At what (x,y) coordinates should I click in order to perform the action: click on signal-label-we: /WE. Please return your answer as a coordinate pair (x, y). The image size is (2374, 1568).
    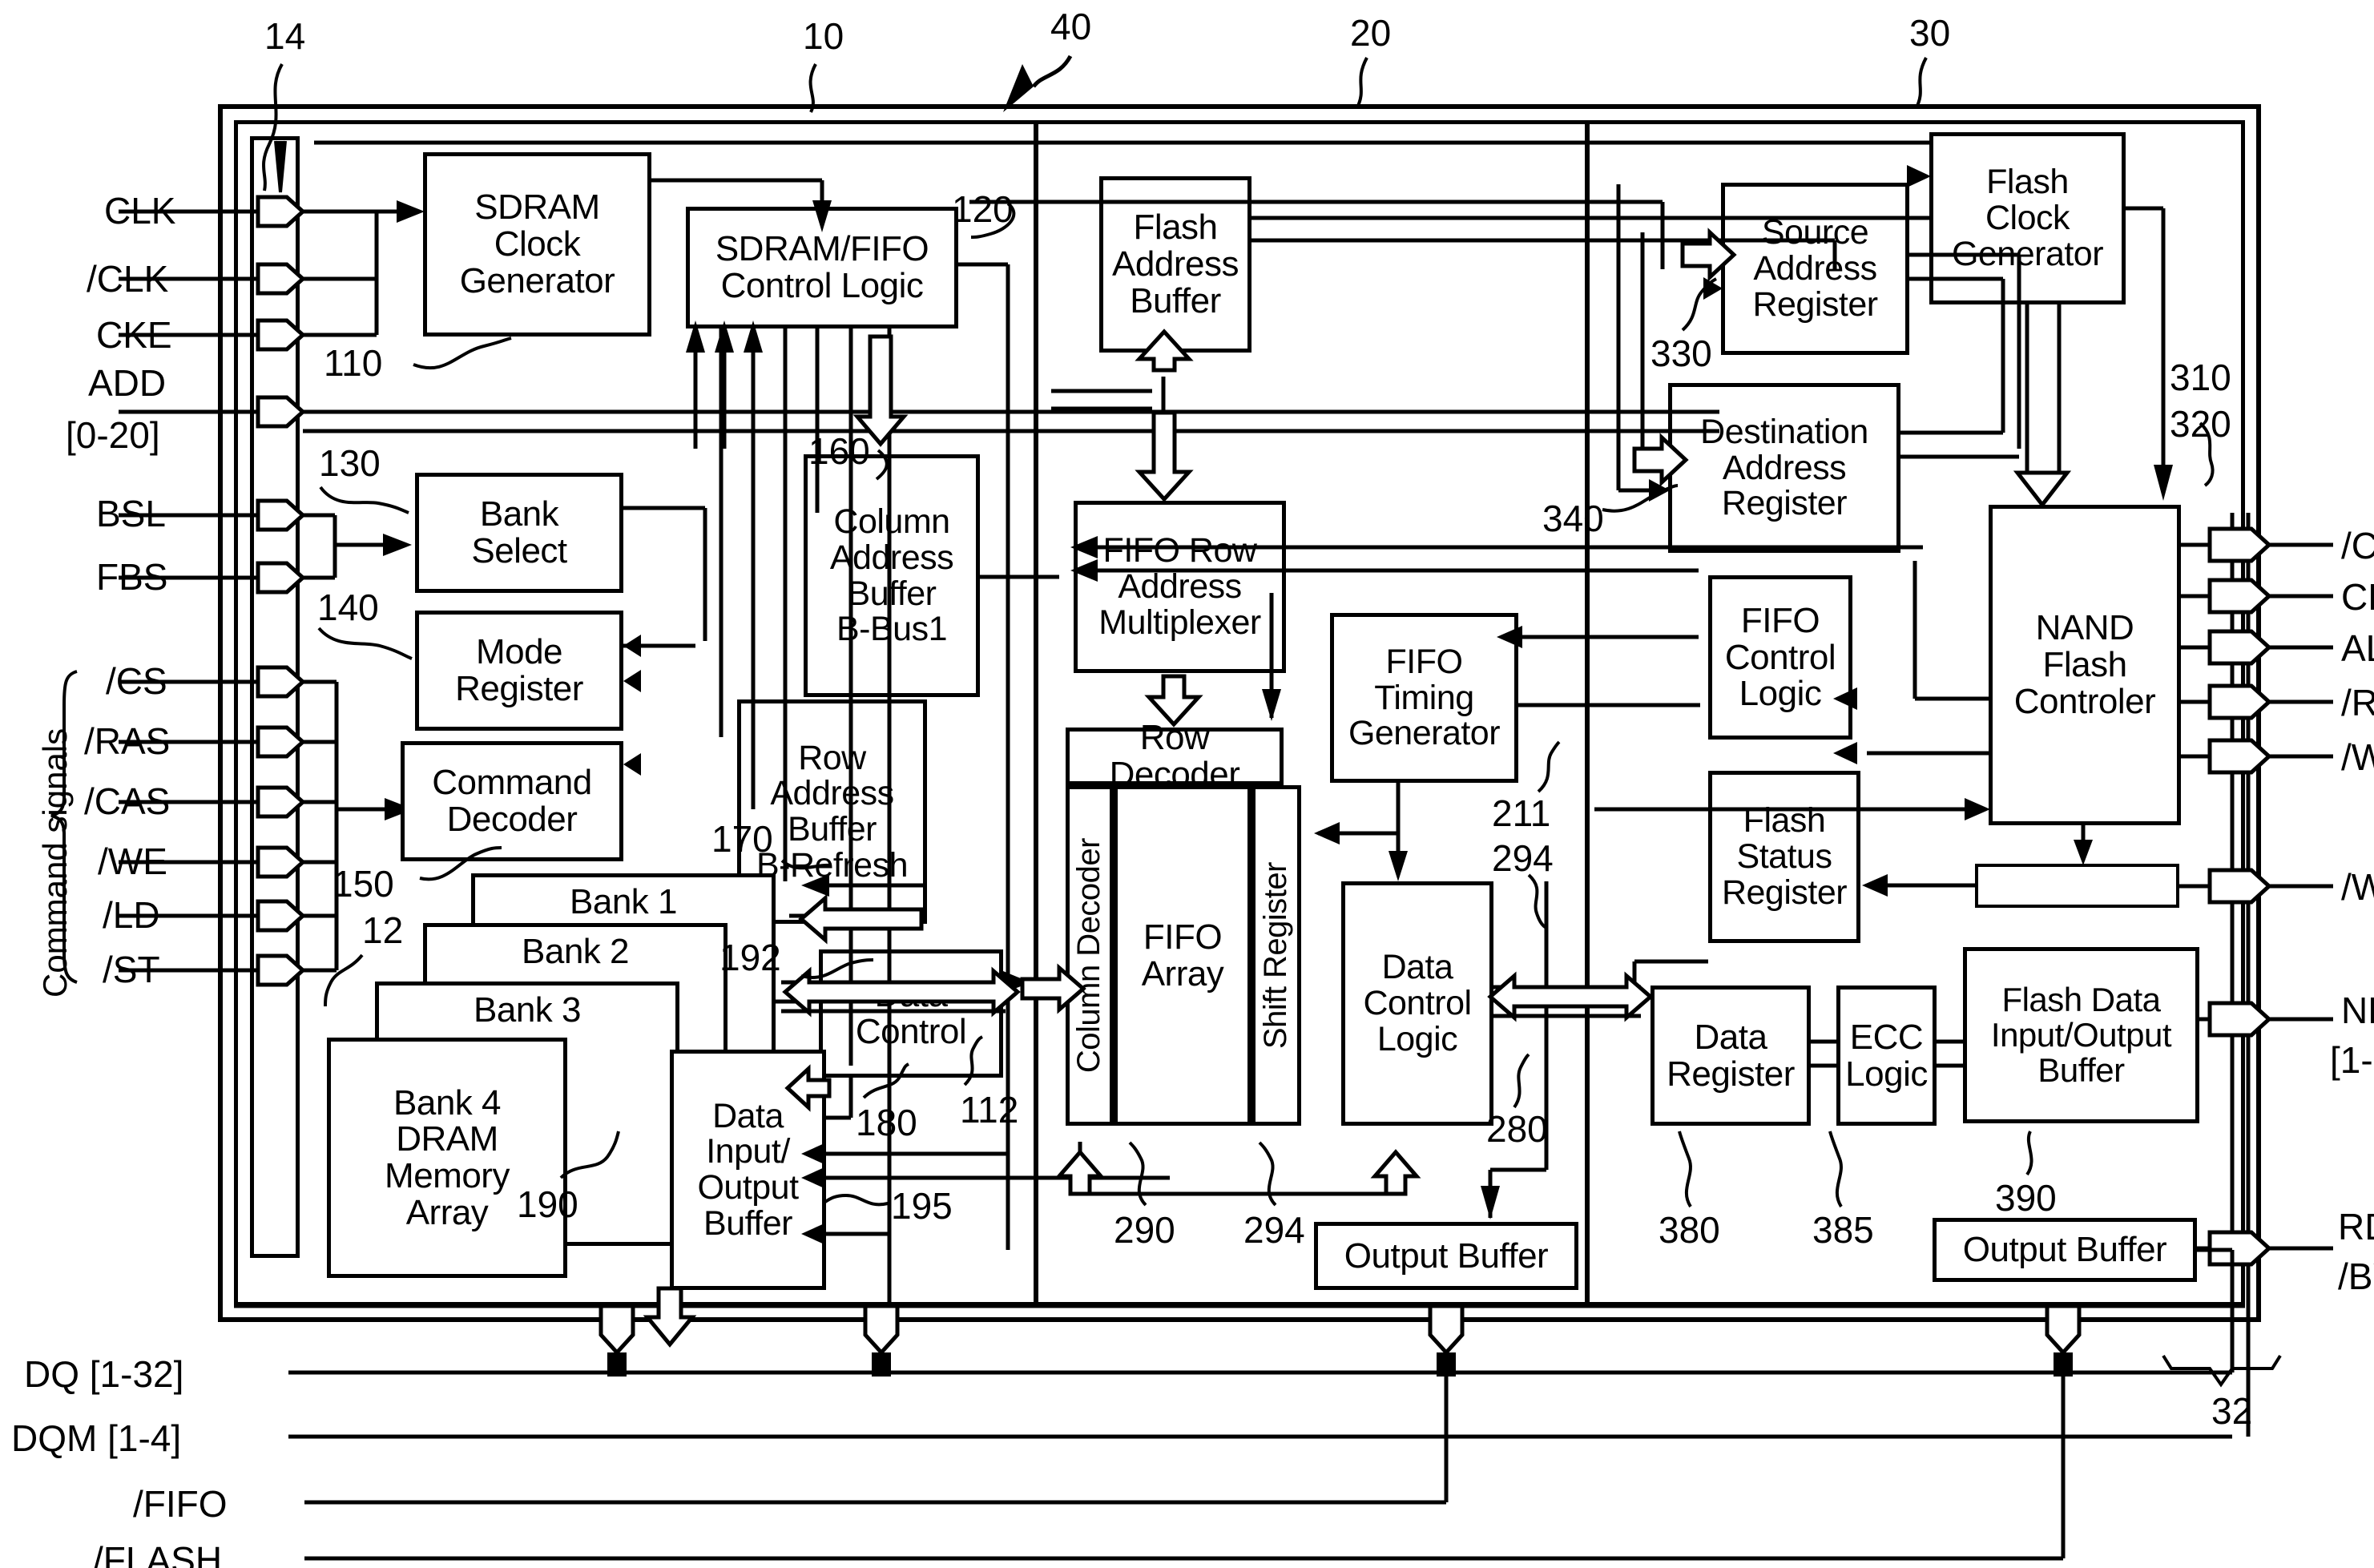
    Looking at the image, I should click on (132, 861).